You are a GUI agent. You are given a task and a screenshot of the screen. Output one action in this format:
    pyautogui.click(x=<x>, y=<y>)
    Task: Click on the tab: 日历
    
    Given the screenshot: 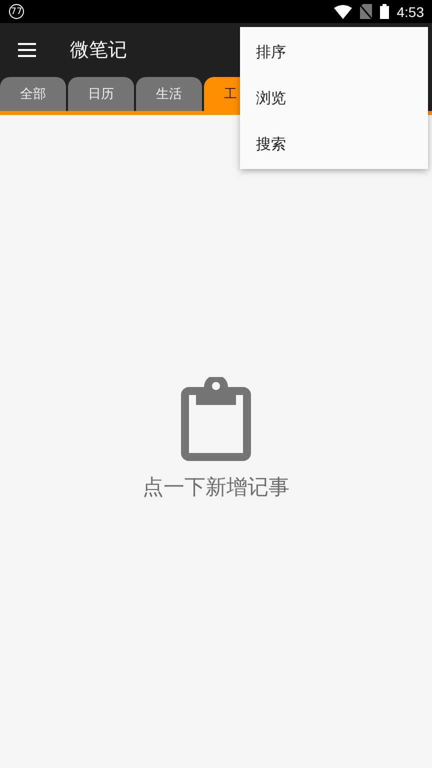 What is the action you would take?
    pyautogui.click(x=101, y=94)
    